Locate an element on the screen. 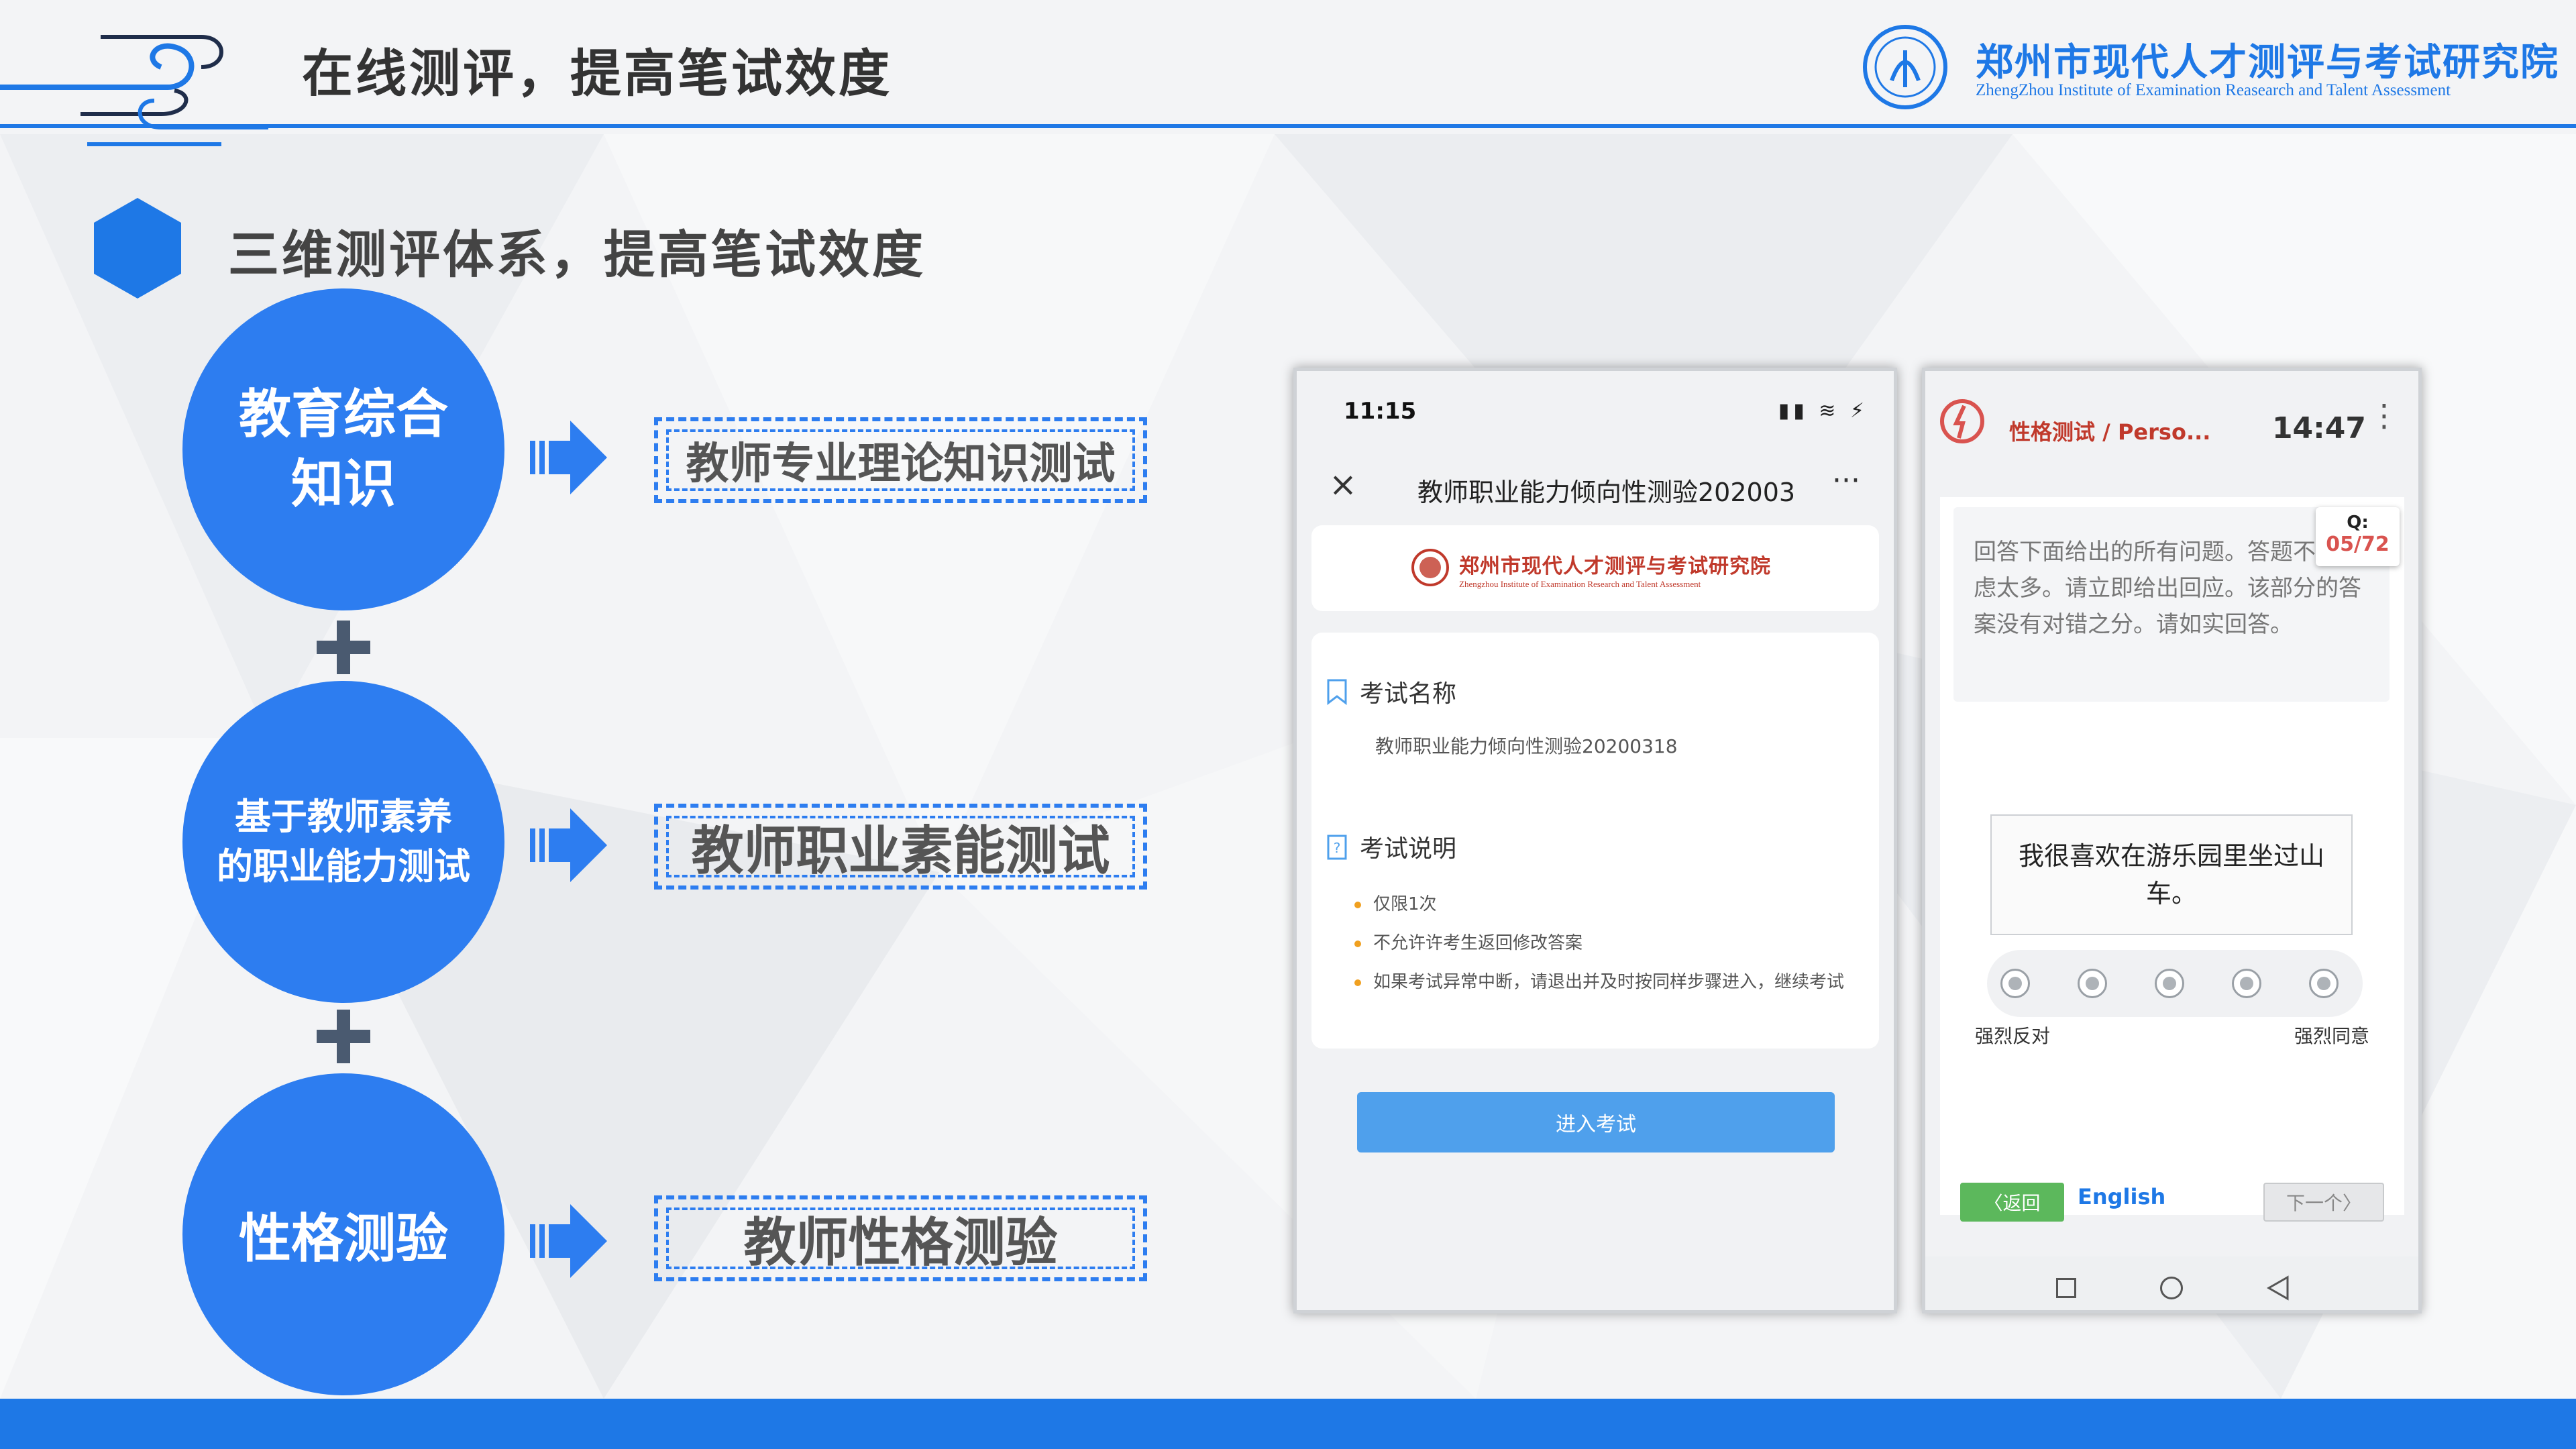 The width and height of the screenshot is (2576, 1449). nav-bar: × 教师职业能力倾向性测验202003 ··· is located at coordinates (1595, 488).